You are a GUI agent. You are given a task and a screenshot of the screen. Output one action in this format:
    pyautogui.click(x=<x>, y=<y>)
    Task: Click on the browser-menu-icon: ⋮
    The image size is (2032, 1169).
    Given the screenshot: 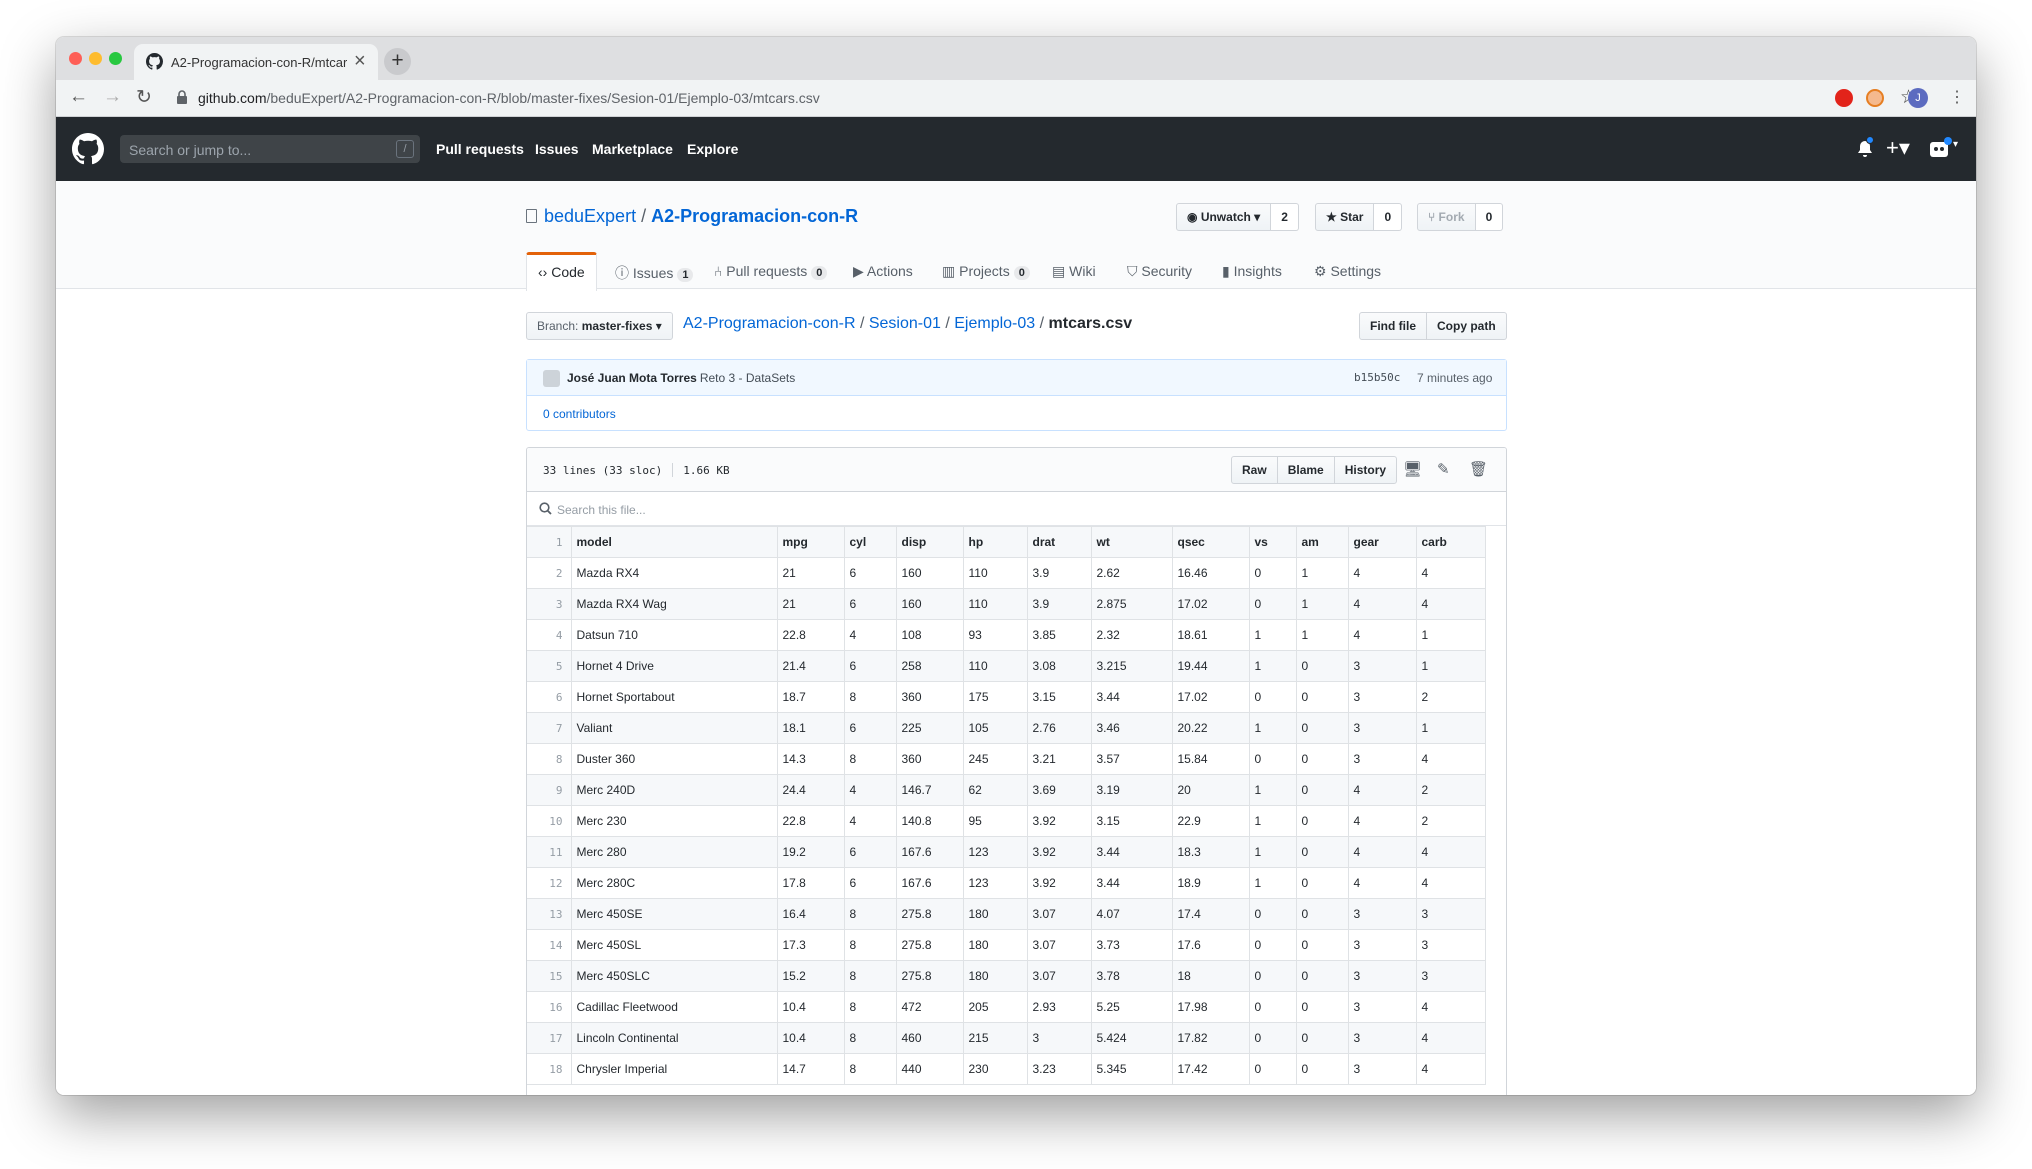 What is the action you would take?
    pyautogui.click(x=1957, y=97)
    